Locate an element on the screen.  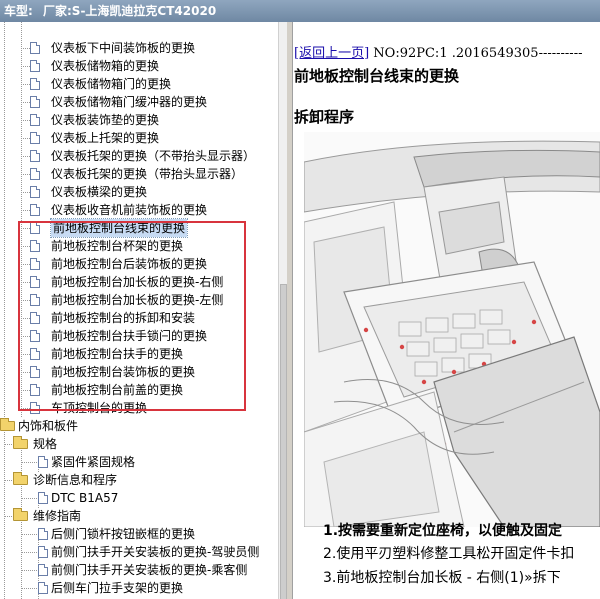
tree-item: 前地板控制台后装饰板的更换 is located at coordinates (135, 264).